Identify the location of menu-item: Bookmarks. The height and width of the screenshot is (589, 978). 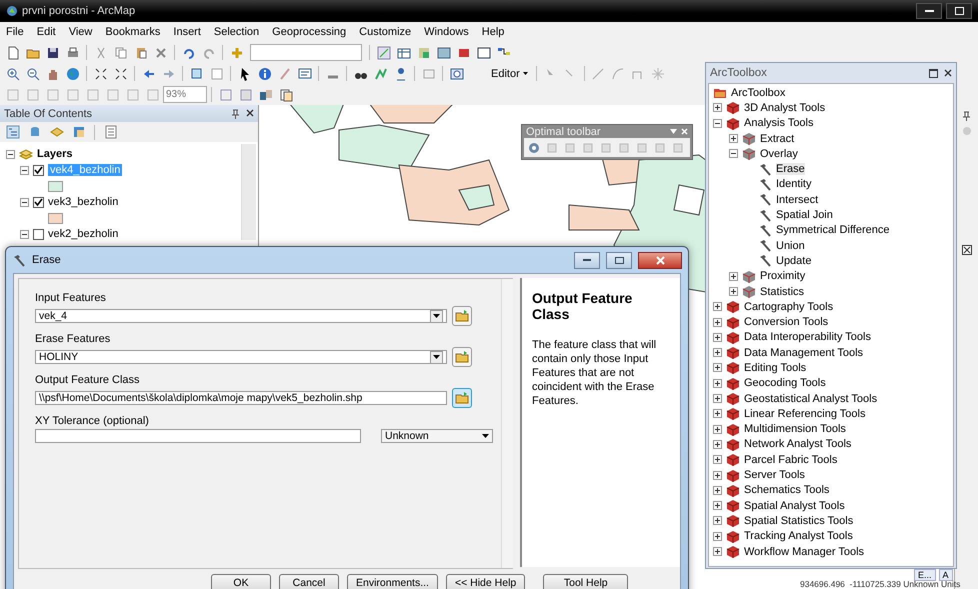
(132, 32).